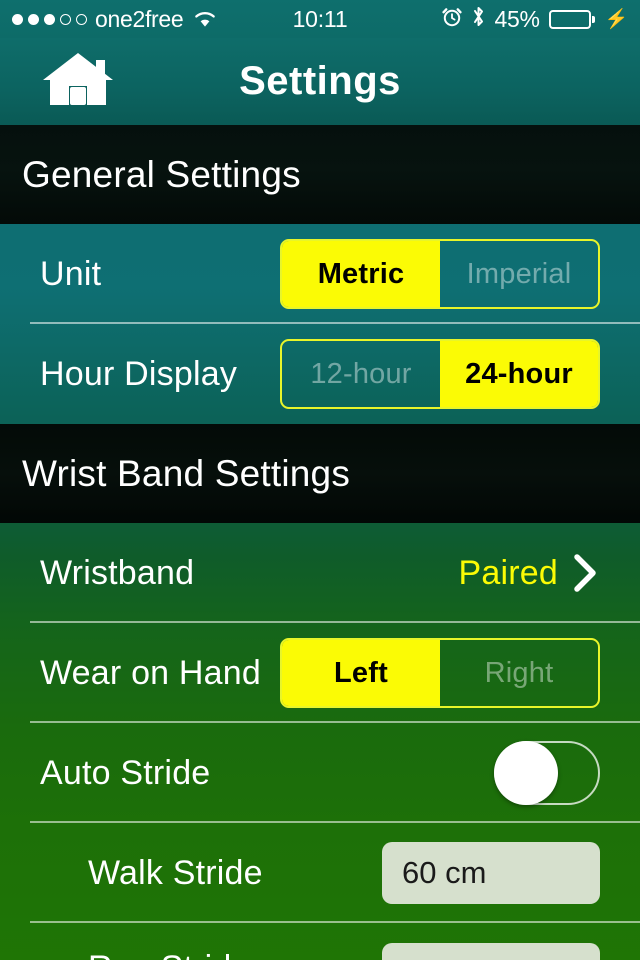 The height and width of the screenshot is (960, 640). Describe the element at coordinates (517, 18) in the screenshot. I see `battery-percent-label: 45%` at that location.